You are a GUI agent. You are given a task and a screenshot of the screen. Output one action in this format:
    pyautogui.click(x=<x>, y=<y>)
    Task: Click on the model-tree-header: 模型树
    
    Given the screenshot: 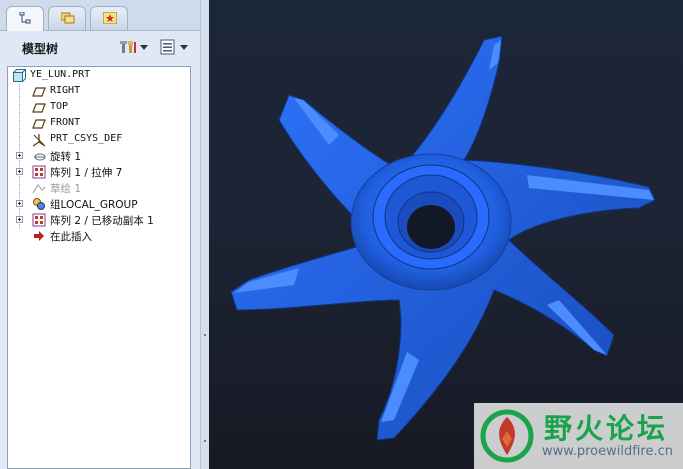 What is the action you would take?
    pyautogui.click(x=100, y=47)
    